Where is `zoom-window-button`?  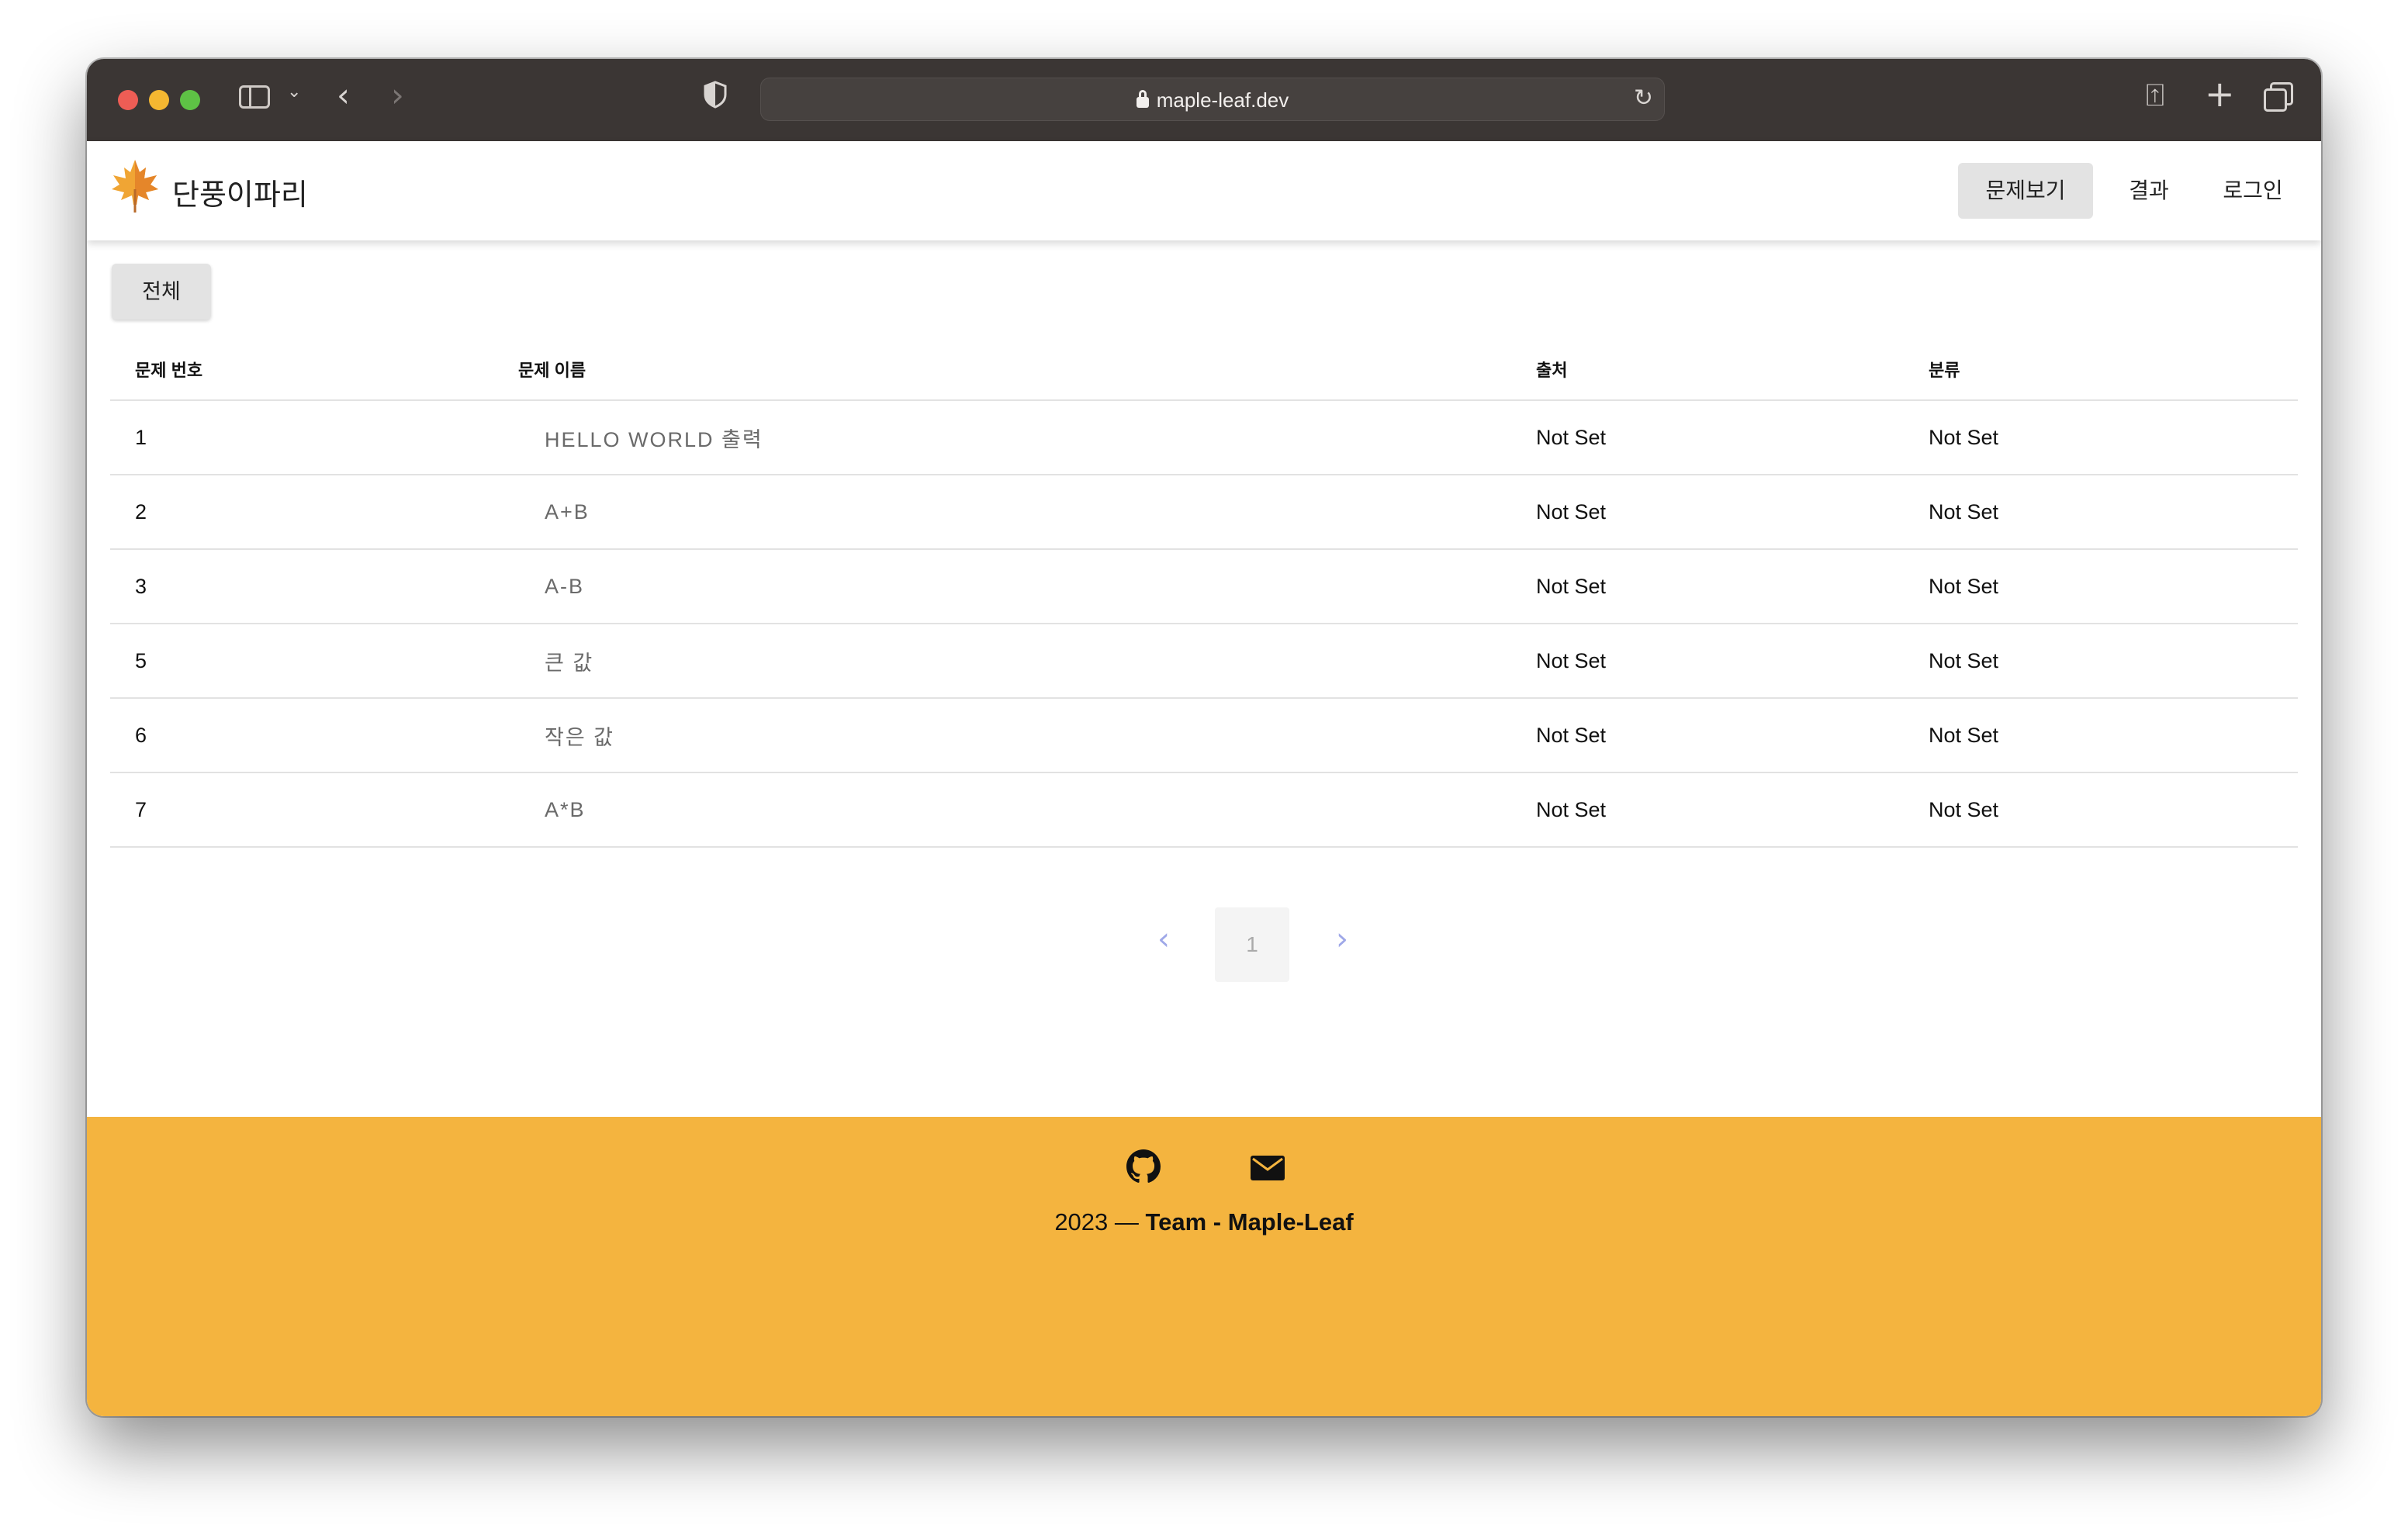 zoom-window-button is located at coordinates (190, 100).